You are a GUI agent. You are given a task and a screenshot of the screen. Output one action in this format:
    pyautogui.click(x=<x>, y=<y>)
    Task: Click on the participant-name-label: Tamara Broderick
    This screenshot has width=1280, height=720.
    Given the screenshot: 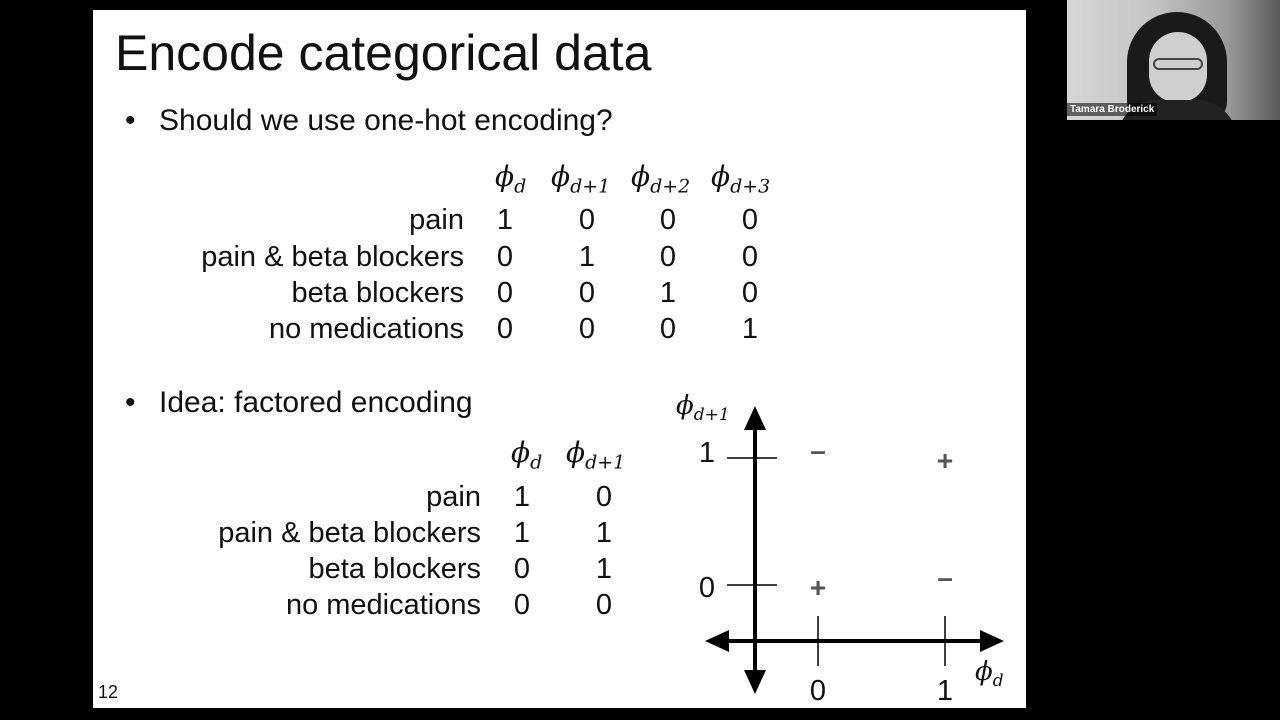 What is the action you would take?
    pyautogui.click(x=1112, y=109)
    